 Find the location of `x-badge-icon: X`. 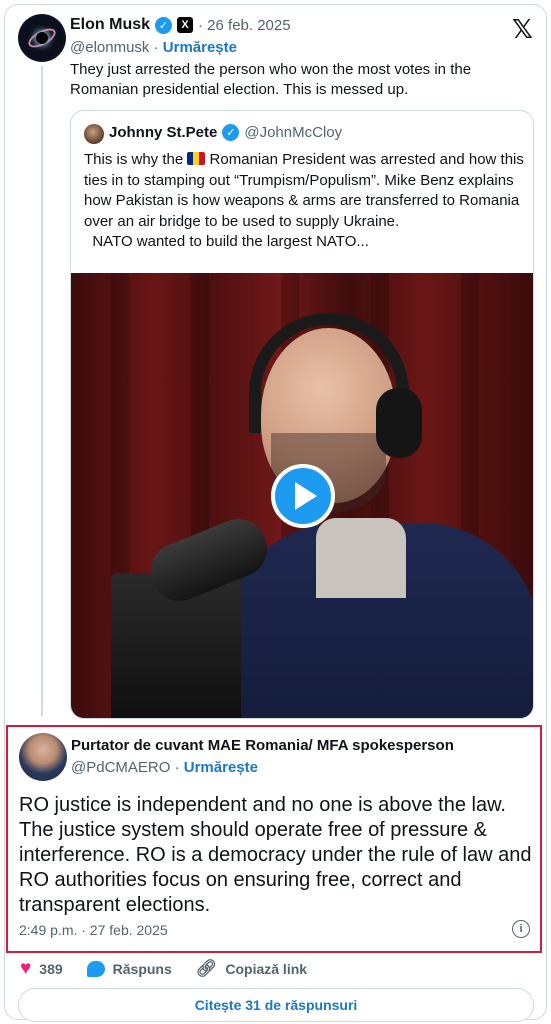

x-badge-icon: X is located at coordinates (185, 25).